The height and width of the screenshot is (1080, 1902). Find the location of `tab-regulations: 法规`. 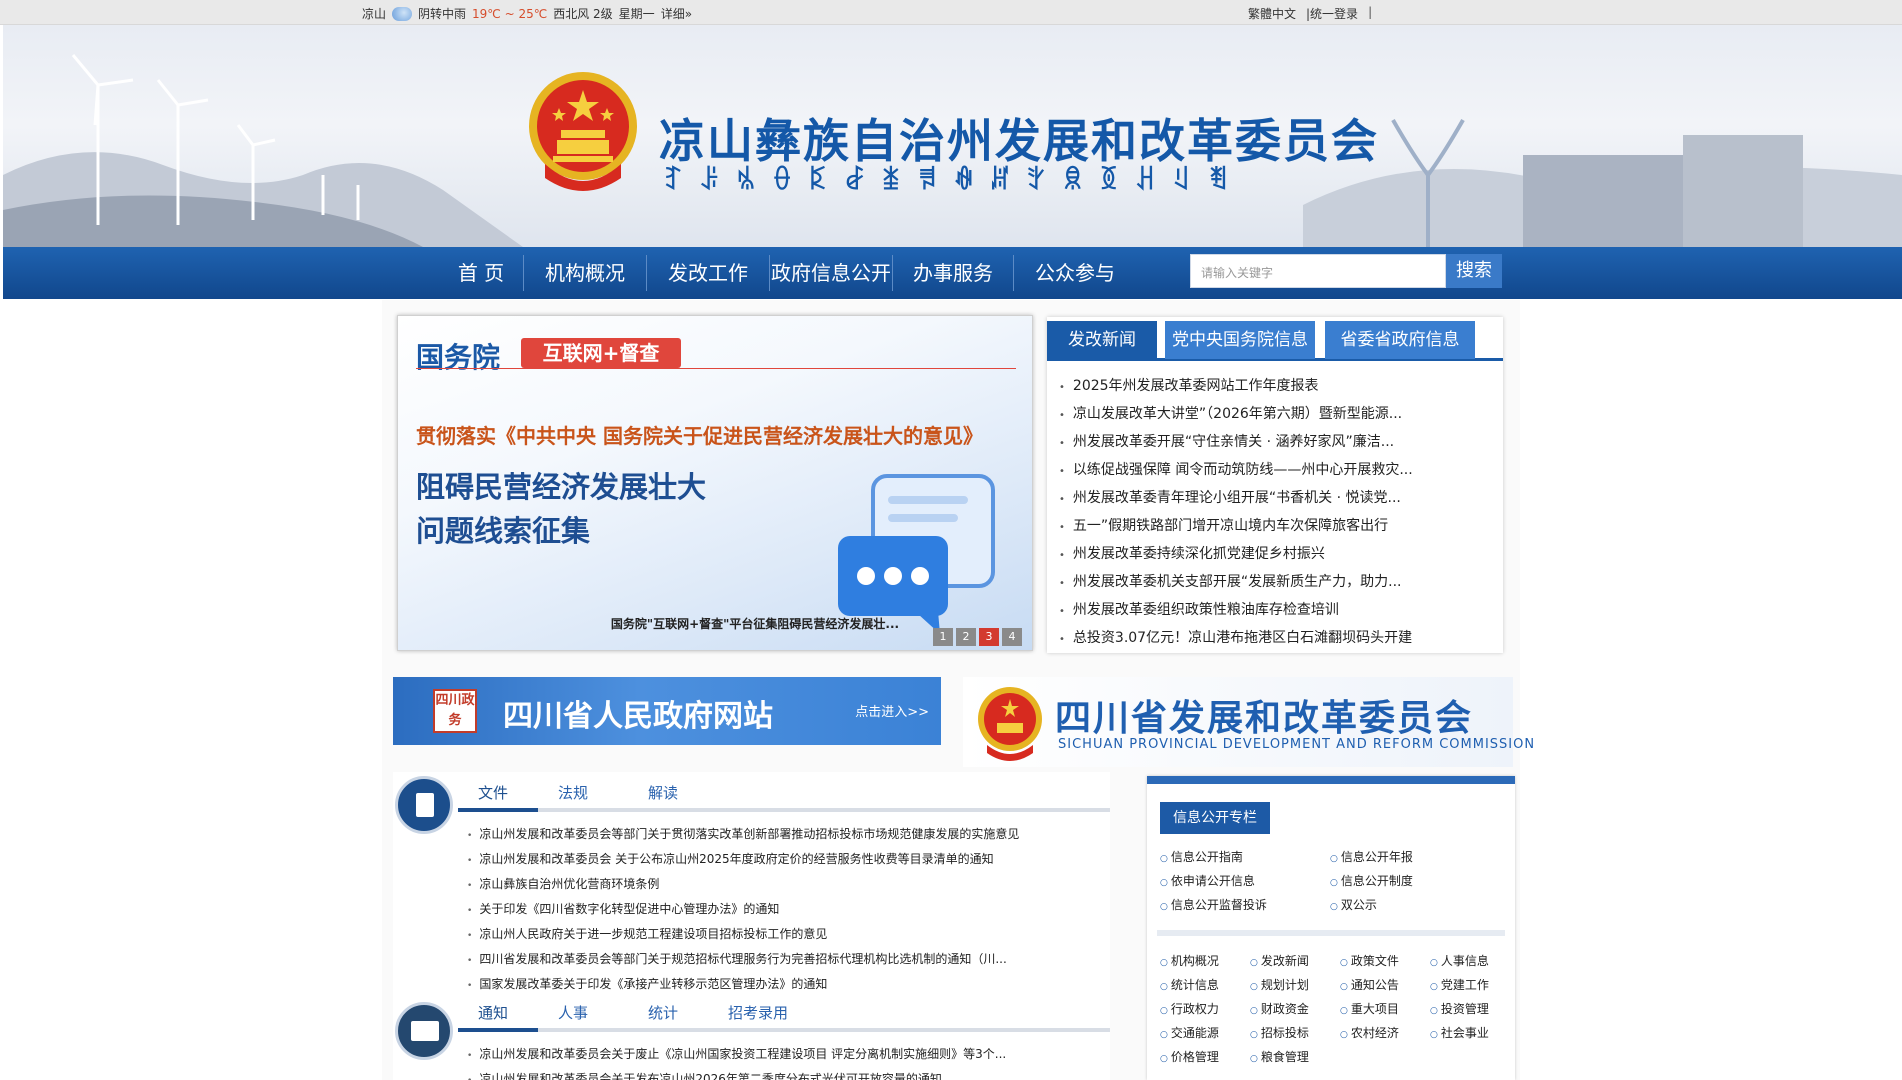

tab-regulations: 法规 is located at coordinates (573, 792).